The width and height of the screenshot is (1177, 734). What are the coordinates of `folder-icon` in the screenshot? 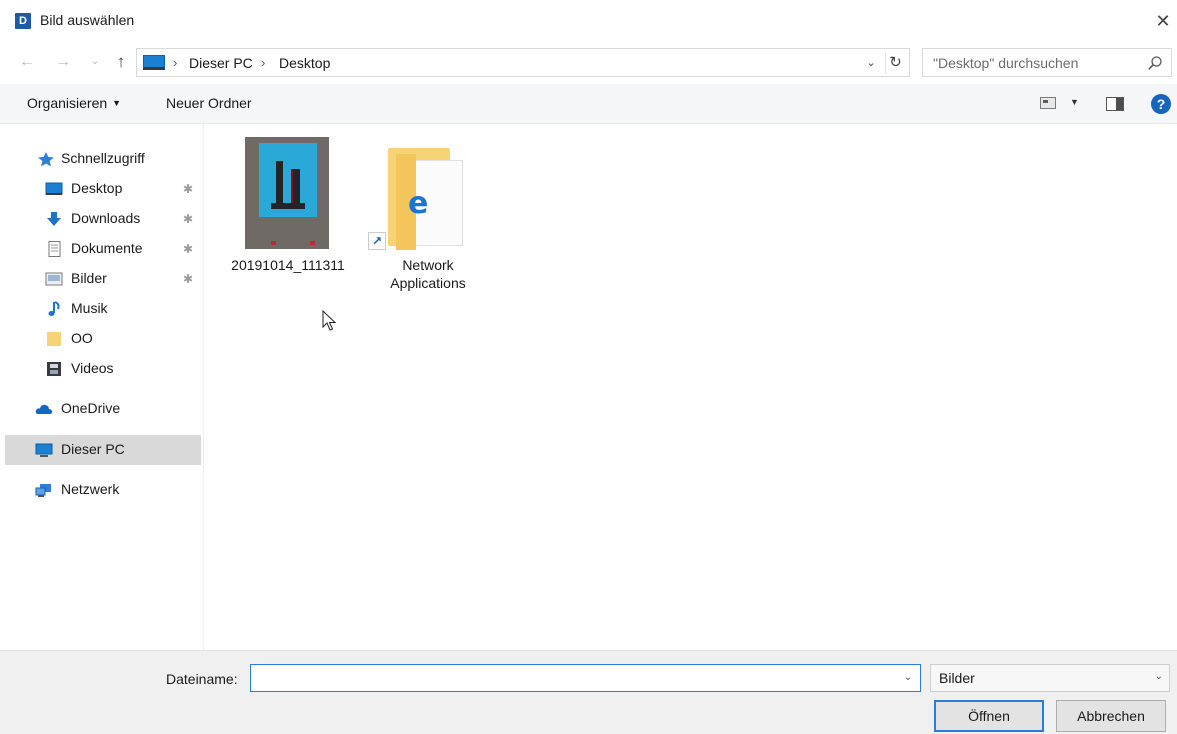 It's located at (54, 339).